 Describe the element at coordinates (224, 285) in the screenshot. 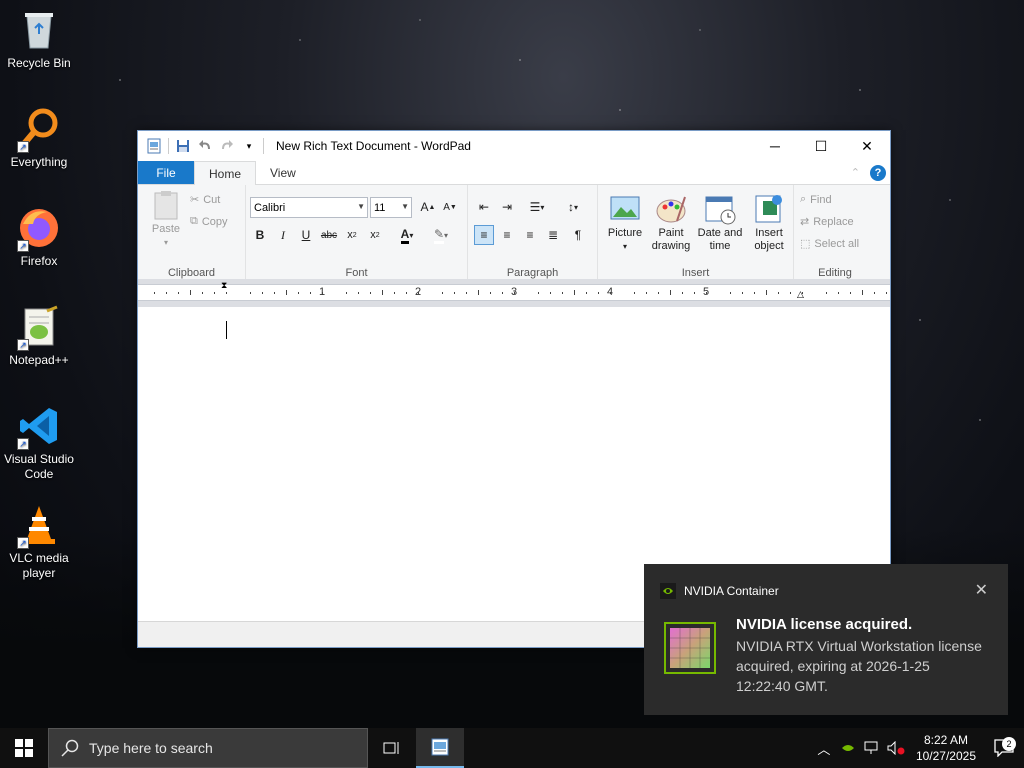

I see `left-indent-marker-icon: ⧗` at that location.